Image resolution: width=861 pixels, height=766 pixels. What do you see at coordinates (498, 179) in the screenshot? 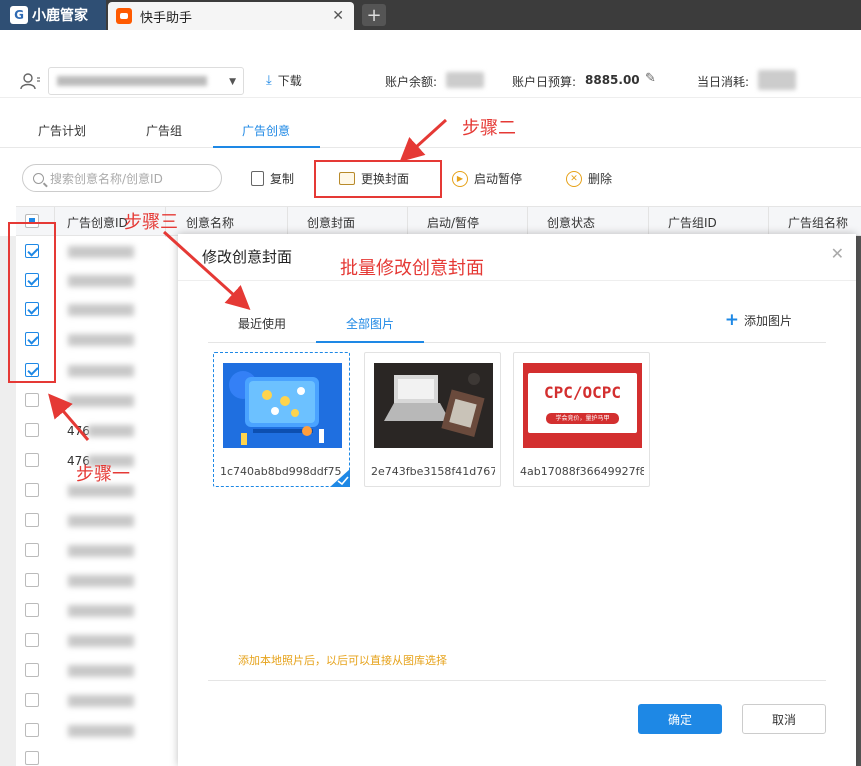
I see `toggle-label: 启动暂停` at bounding box center [498, 179].